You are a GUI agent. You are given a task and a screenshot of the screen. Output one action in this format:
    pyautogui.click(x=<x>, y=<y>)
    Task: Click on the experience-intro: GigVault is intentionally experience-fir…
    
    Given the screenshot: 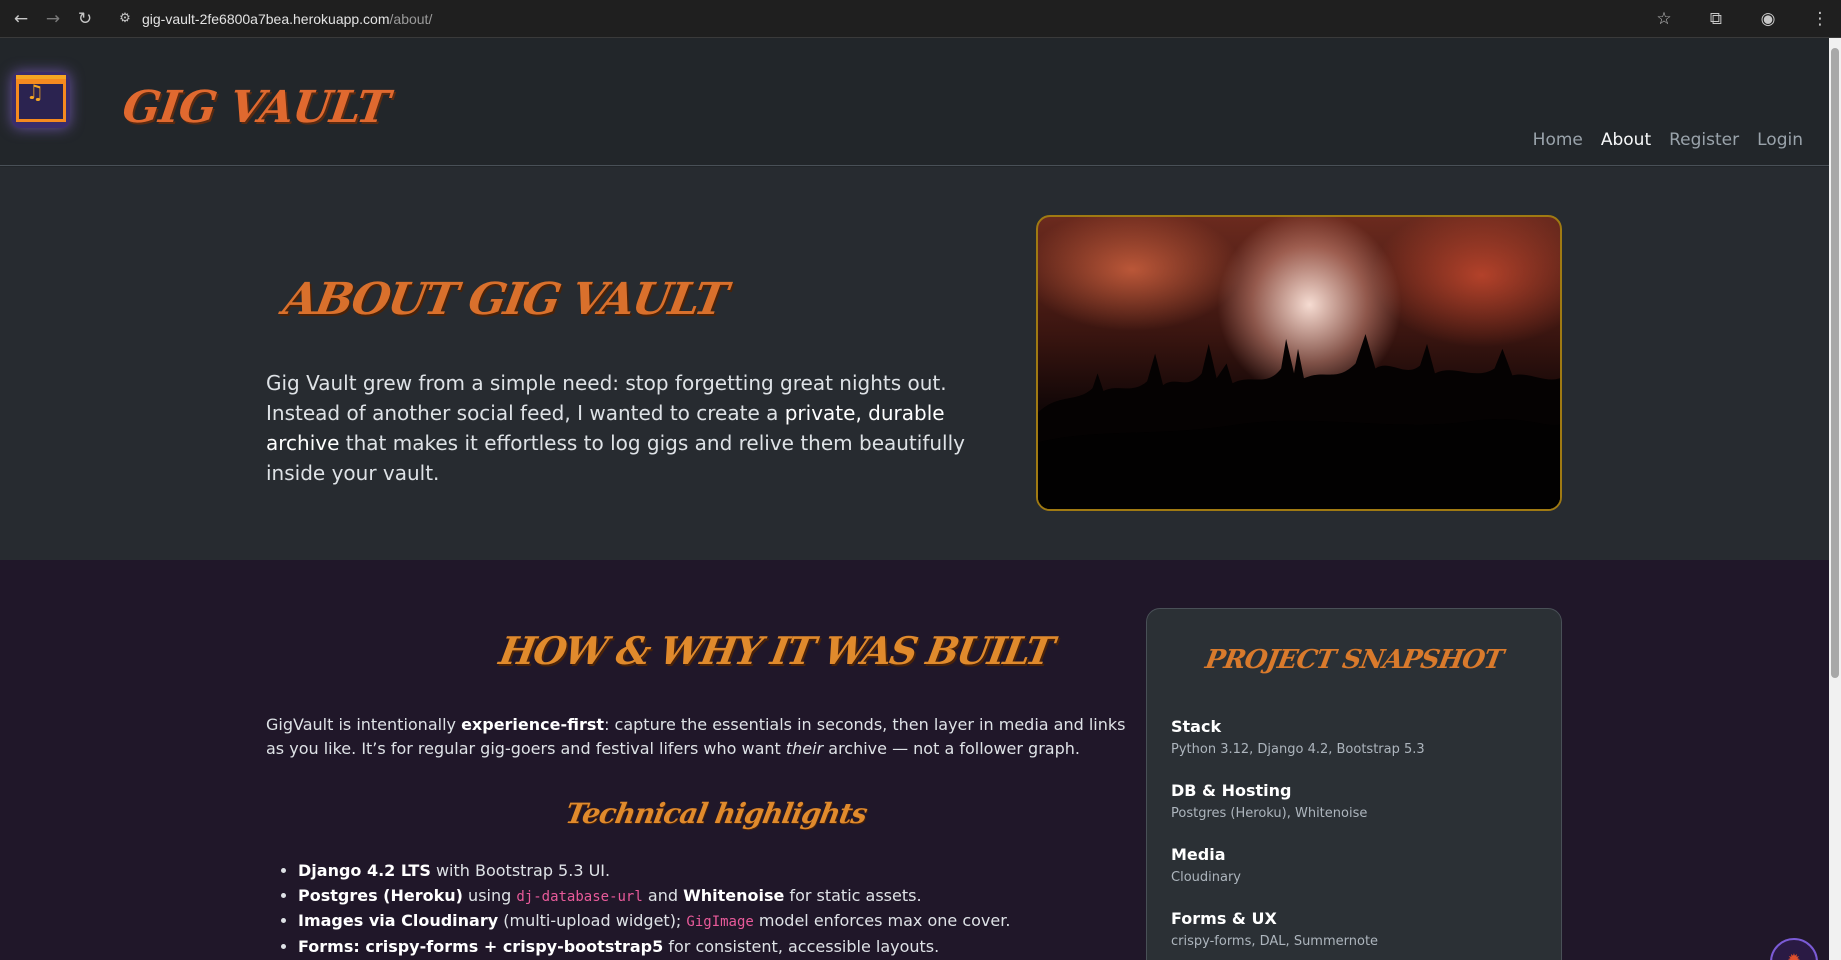 What is the action you would take?
    pyautogui.click(x=696, y=737)
    